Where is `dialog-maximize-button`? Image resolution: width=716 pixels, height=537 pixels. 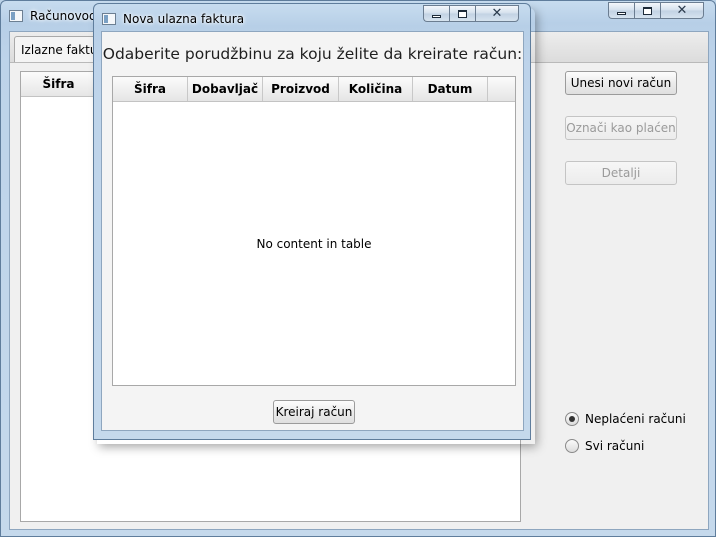
dialog-maximize-button is located at coordinates (462, 13).